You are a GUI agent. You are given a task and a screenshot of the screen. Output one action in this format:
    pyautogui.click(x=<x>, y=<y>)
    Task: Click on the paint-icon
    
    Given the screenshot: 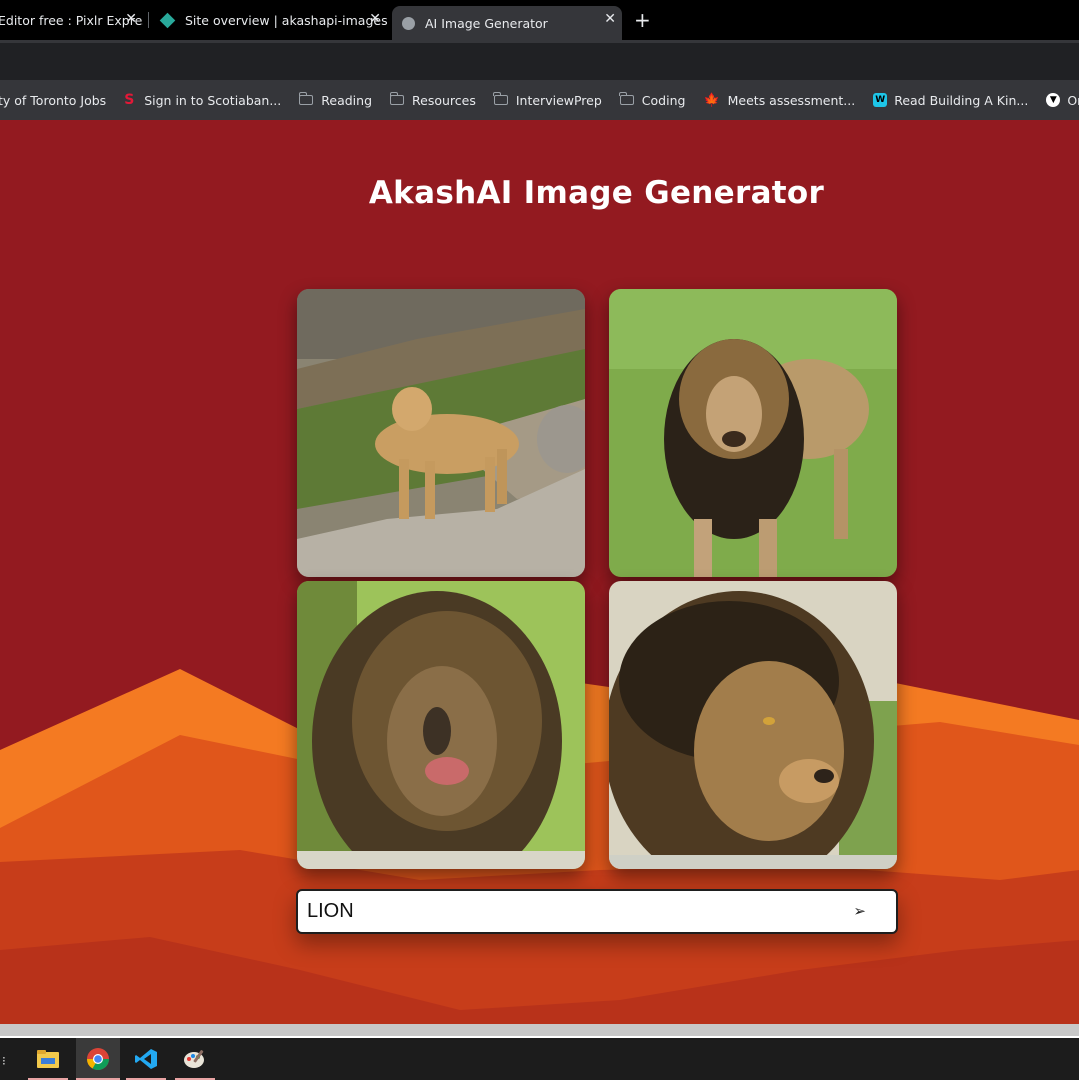 What is the action you would take?
    pyautogui.click(x=194, y=1059)
    